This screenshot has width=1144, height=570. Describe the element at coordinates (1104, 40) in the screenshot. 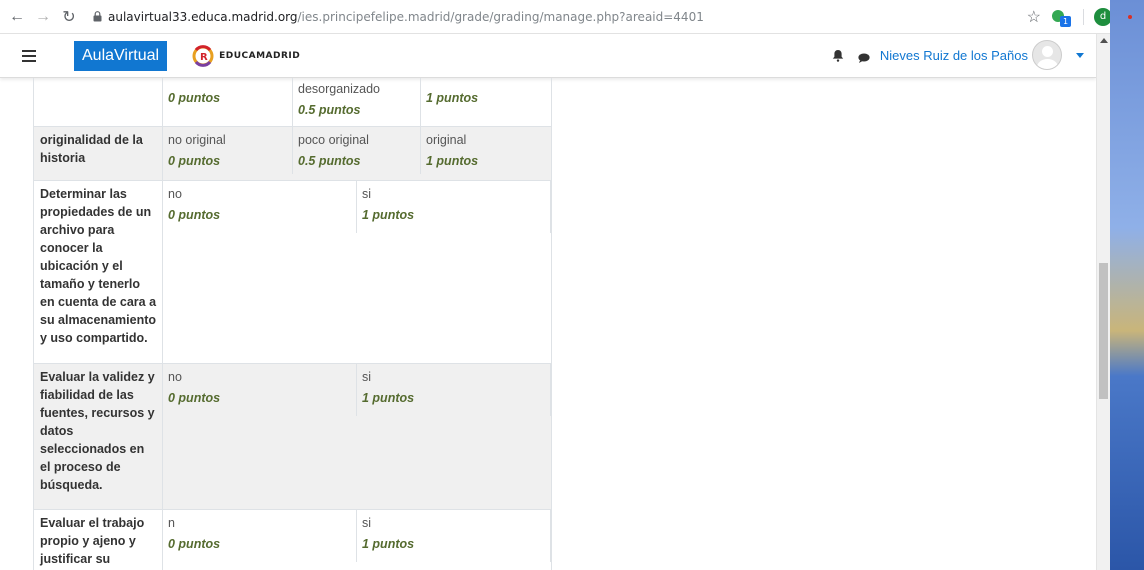

I see `scroll-up-arrow-icon` at that location.